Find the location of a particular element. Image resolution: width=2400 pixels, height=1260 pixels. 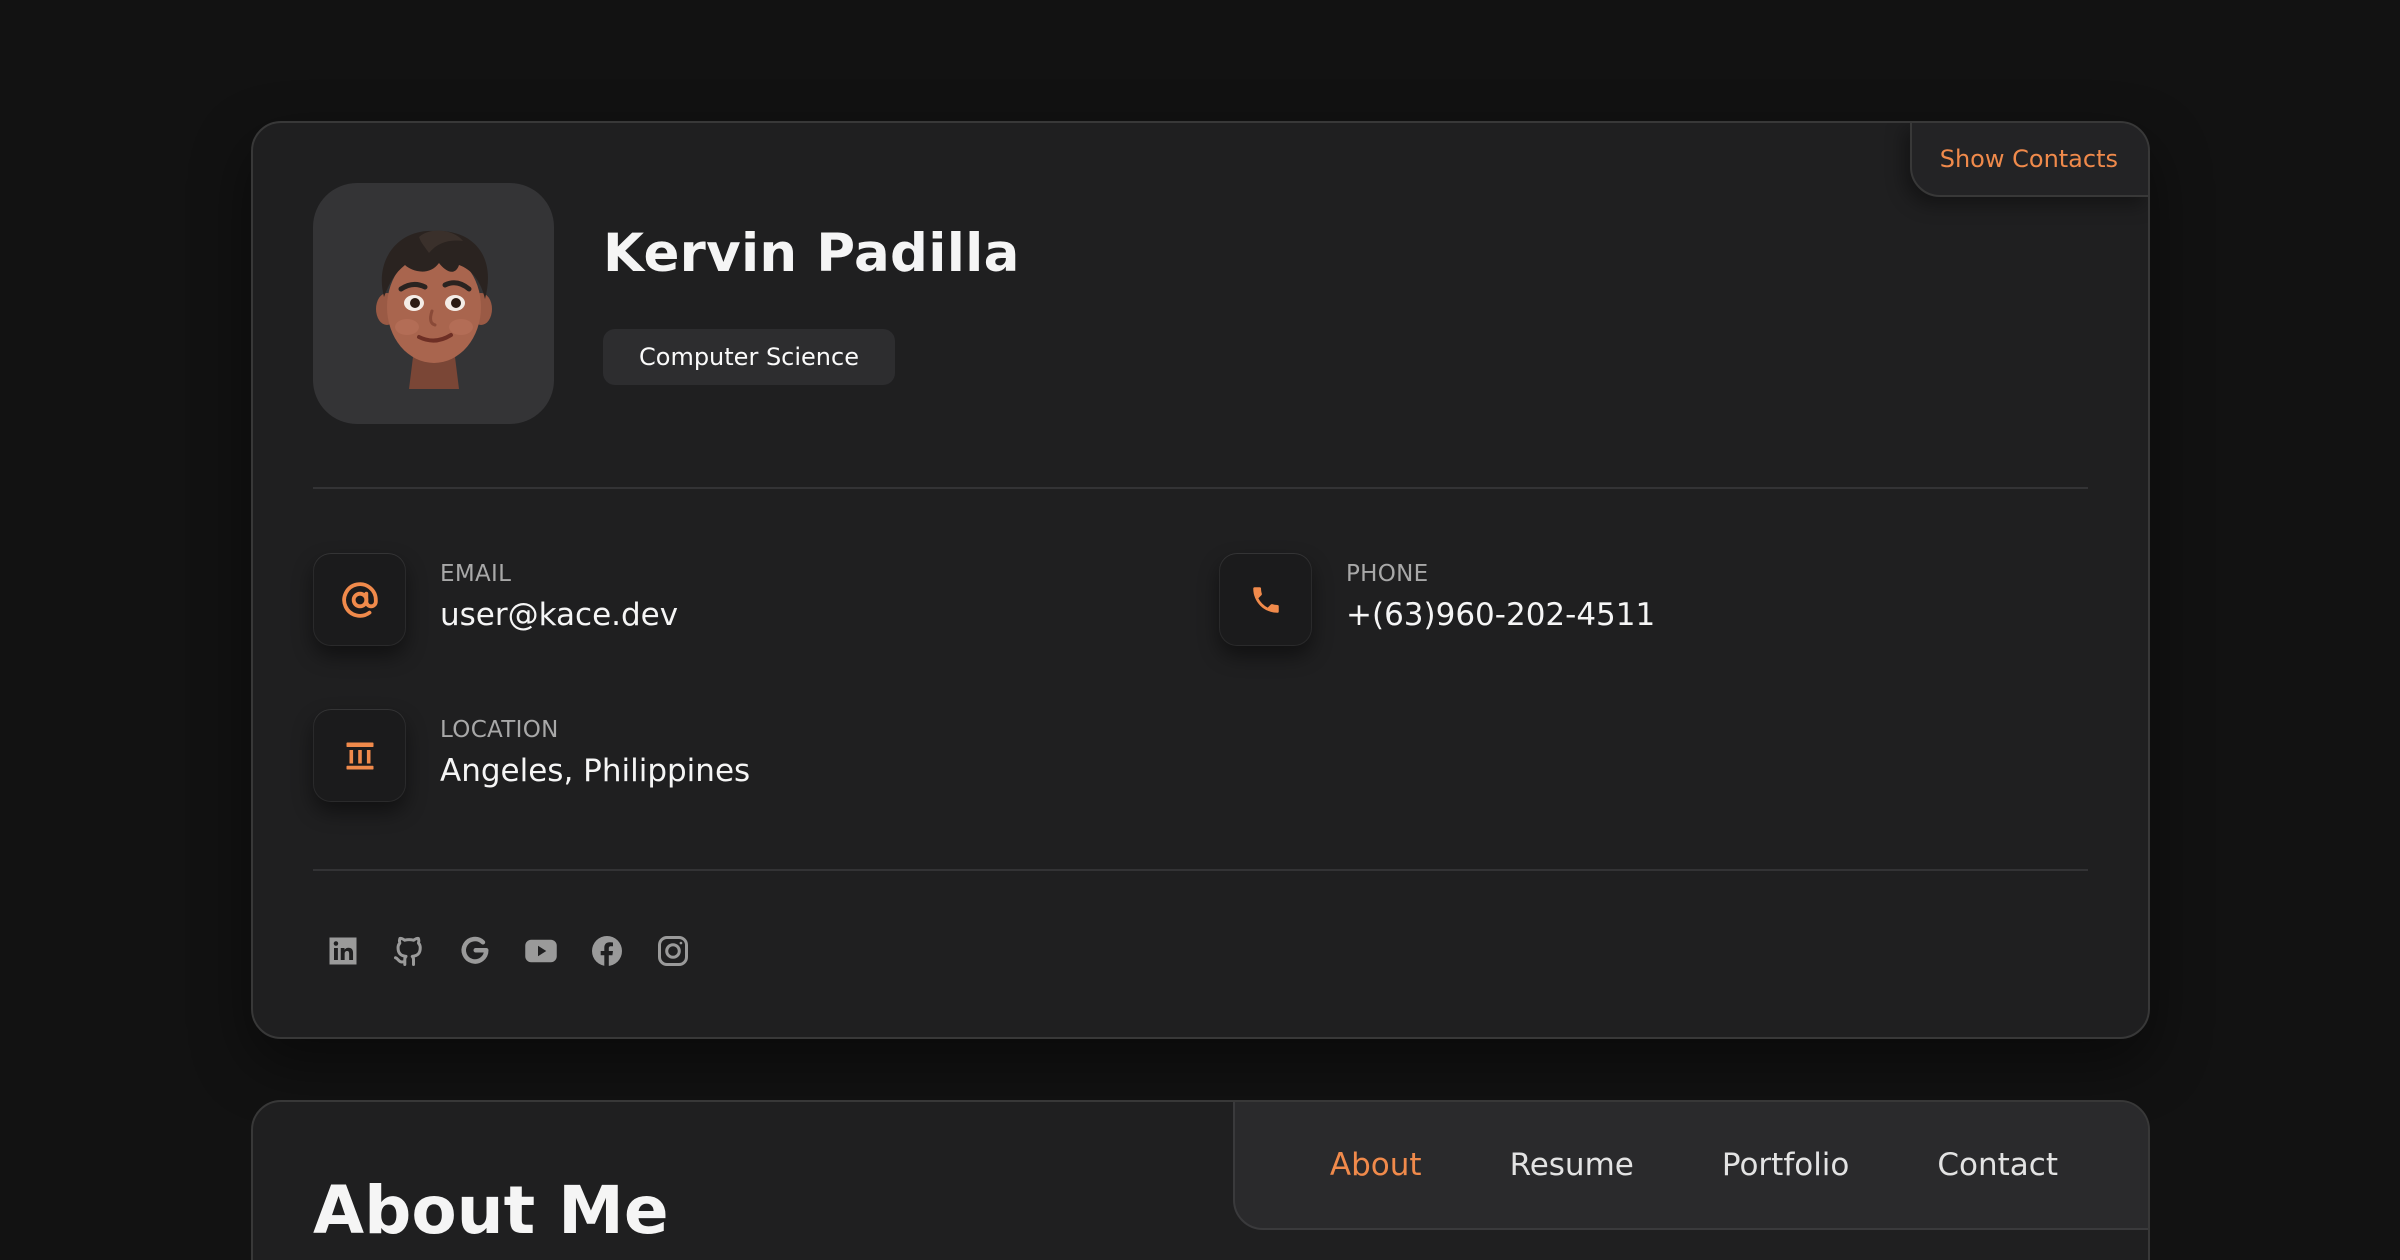

about-card: About Me About Resume Portfolio Contact is located at coordinates (1200, 1180).